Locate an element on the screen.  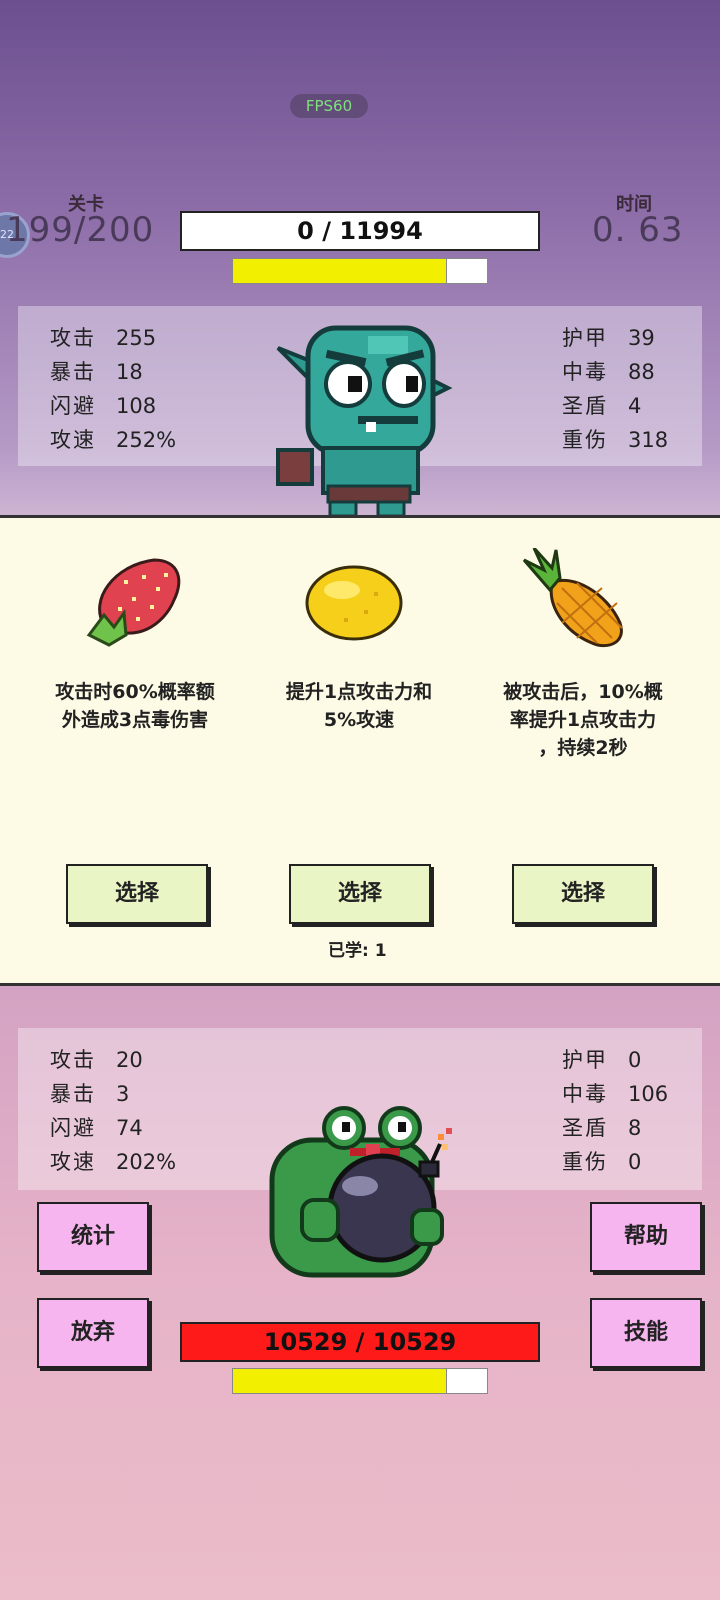
player-stat-poison: 中毒 106 is located at coordinates (615, 1094).